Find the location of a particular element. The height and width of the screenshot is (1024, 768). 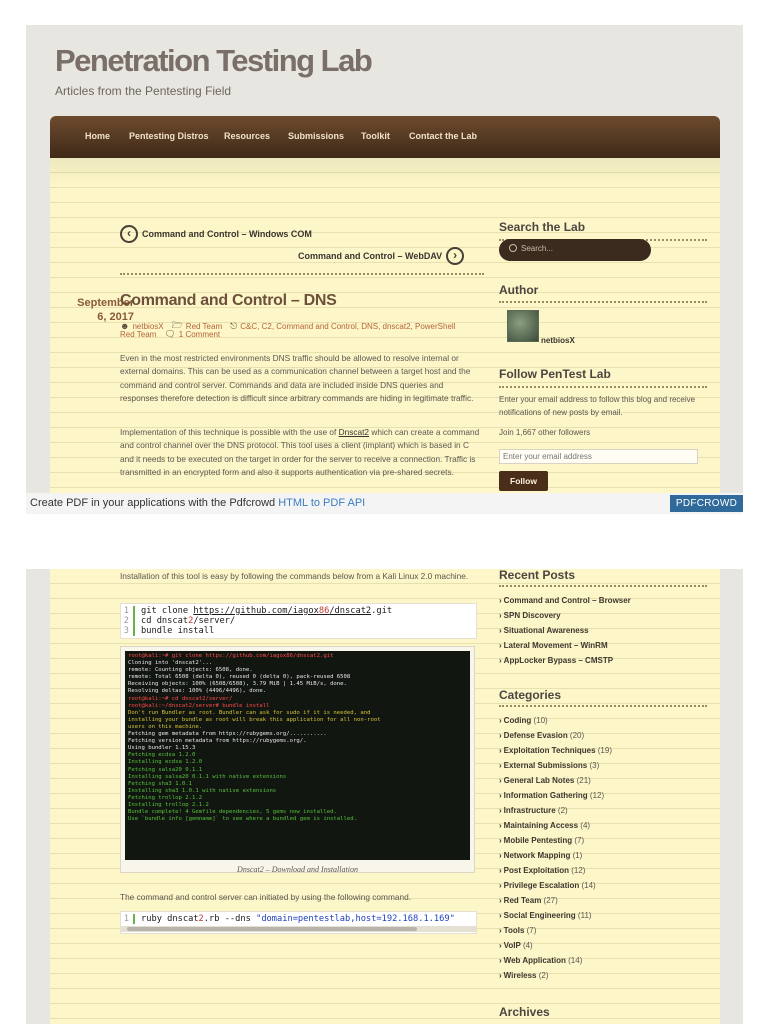

category-link: › Wireless (2) is located at coordinates (524, 975).